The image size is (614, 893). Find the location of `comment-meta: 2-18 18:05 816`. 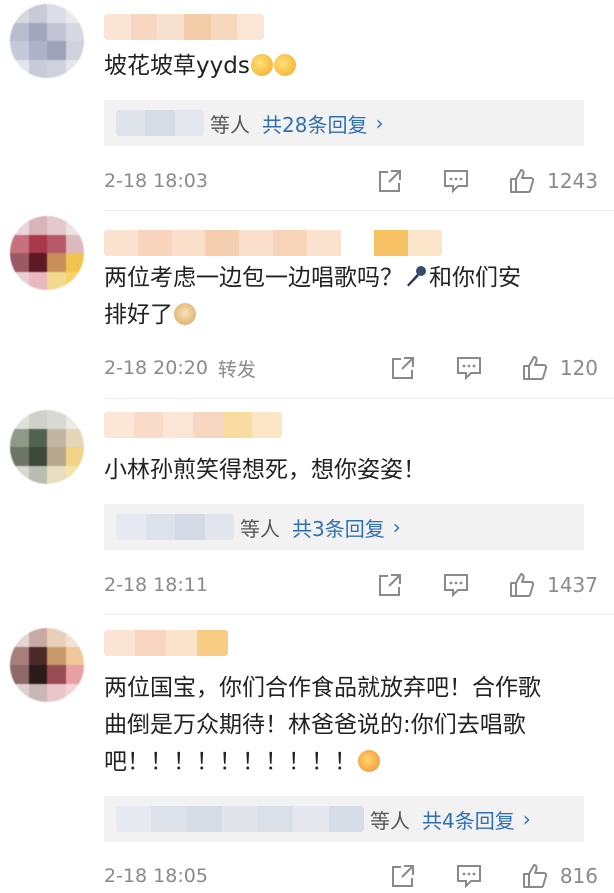

comment-meta: 2-18 18:05 816 is located at coordinates (351, 876).